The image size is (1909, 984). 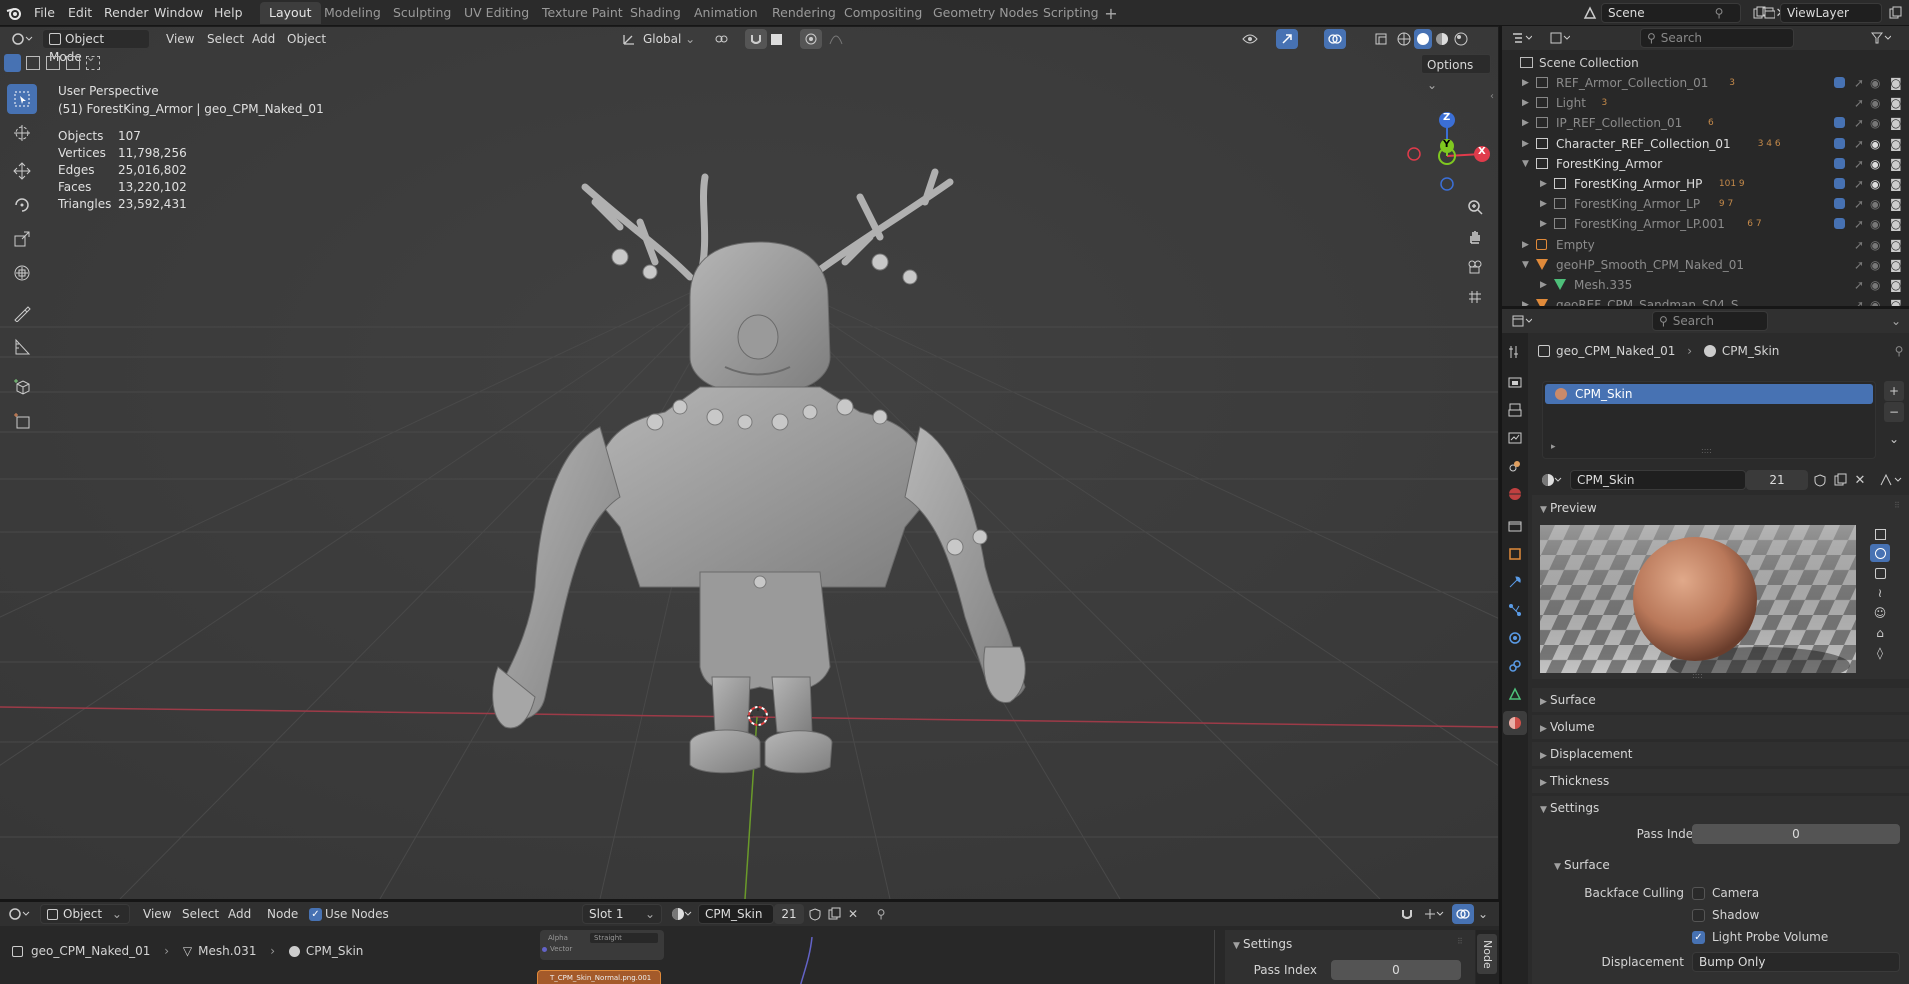 What do you see at coordinates (1880, 534) in the screenshot?
I see `preview-flat-icon` at bounding box center [1880, 534].